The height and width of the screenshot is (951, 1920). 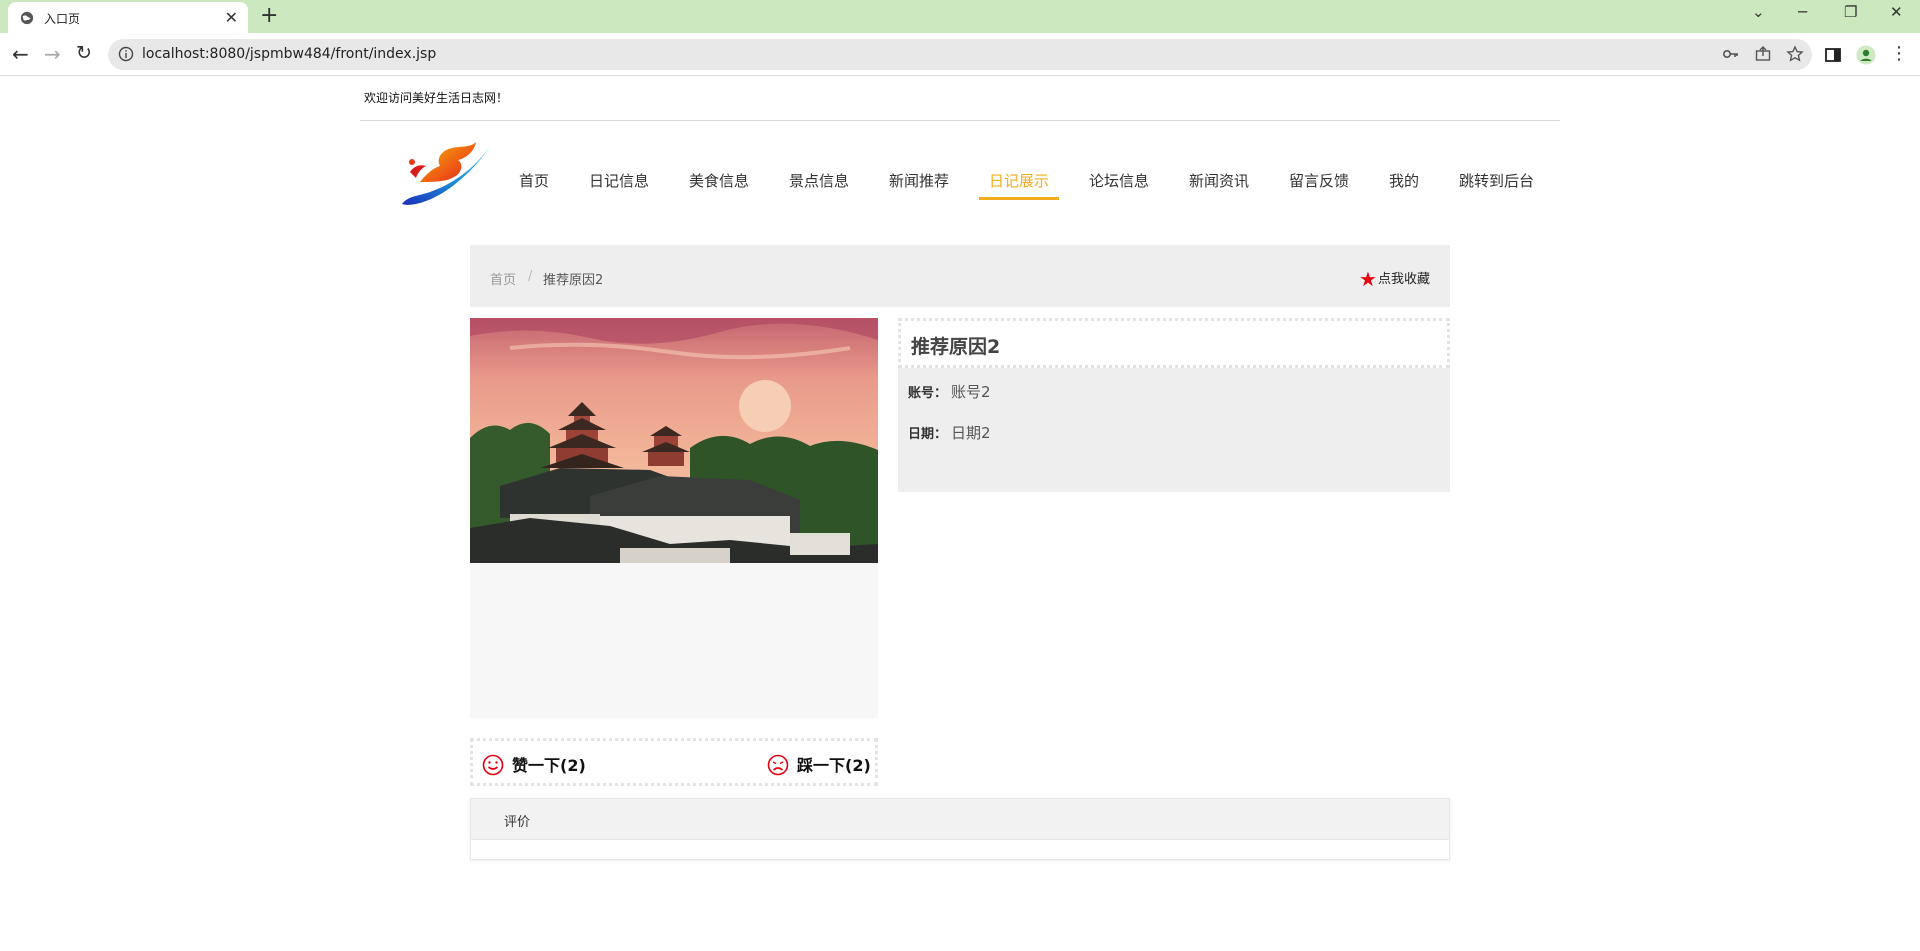 What do you see at coordinates (1319, 180) in the screenshot?
I see `nav-item-feedback: 留言反馈` at bounding box center [1319, 180].